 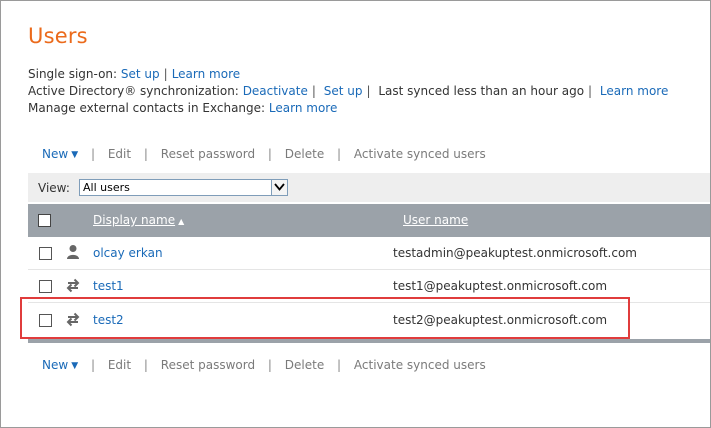 I want to click on user-name-column-header: User name, so click(x=435, y=220).